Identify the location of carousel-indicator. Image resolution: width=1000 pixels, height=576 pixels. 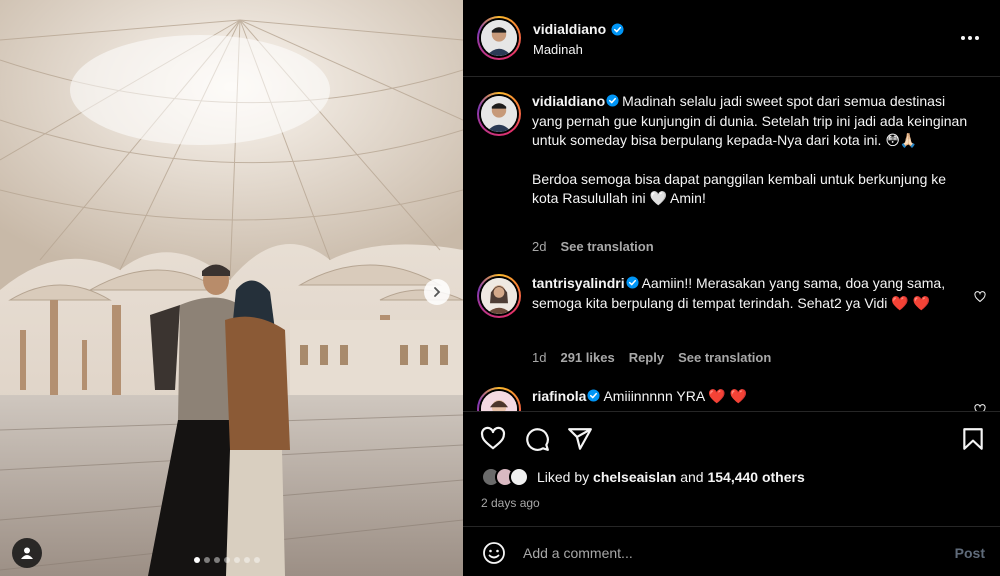
(227, 560).